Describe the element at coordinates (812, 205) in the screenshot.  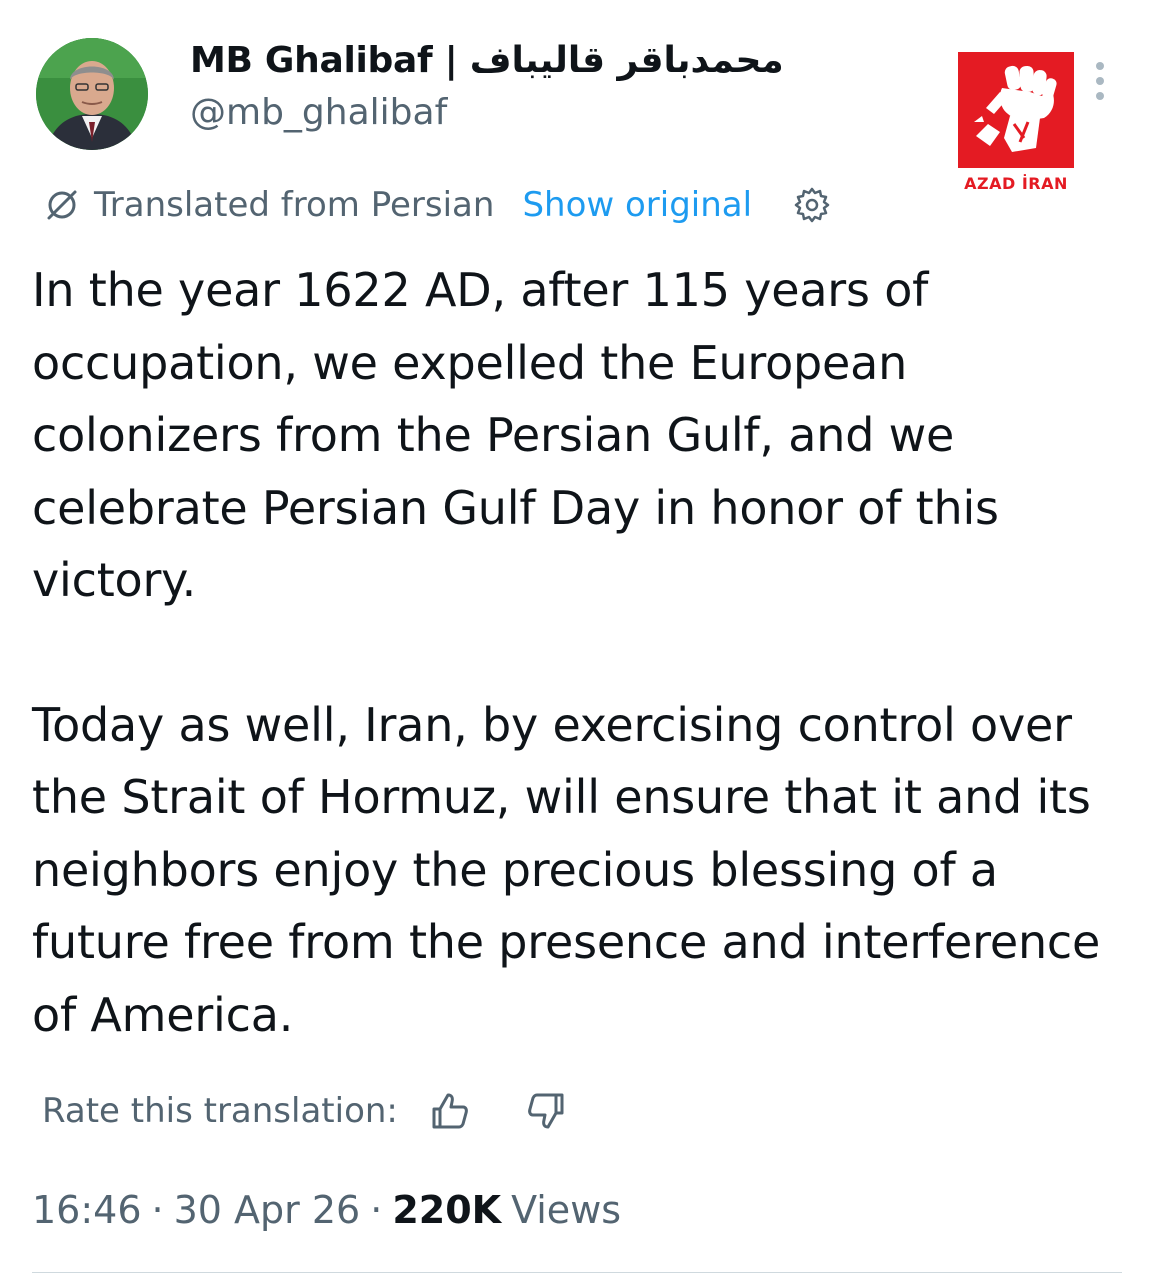
I see `gear-icon` at that location.